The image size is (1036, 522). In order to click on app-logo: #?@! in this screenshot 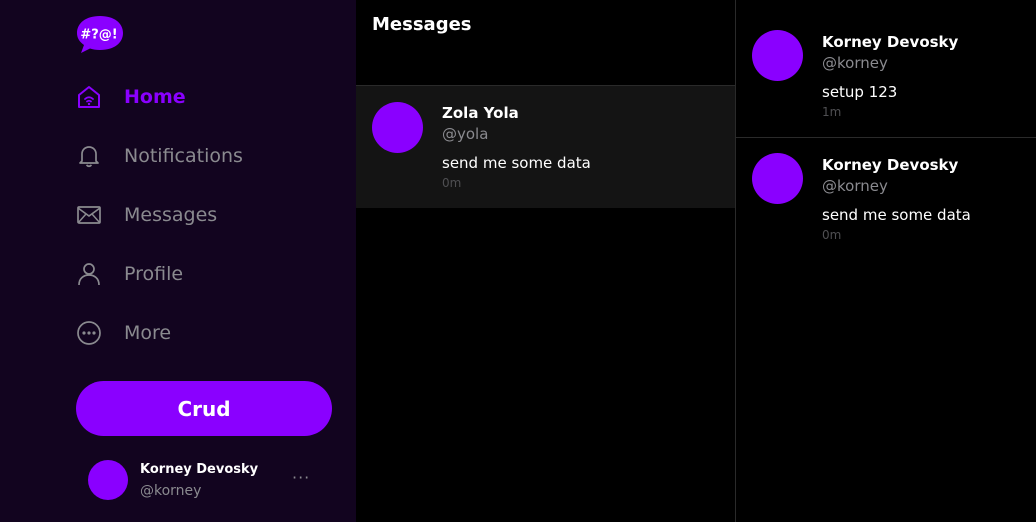, I will do `click(100, 34)`.